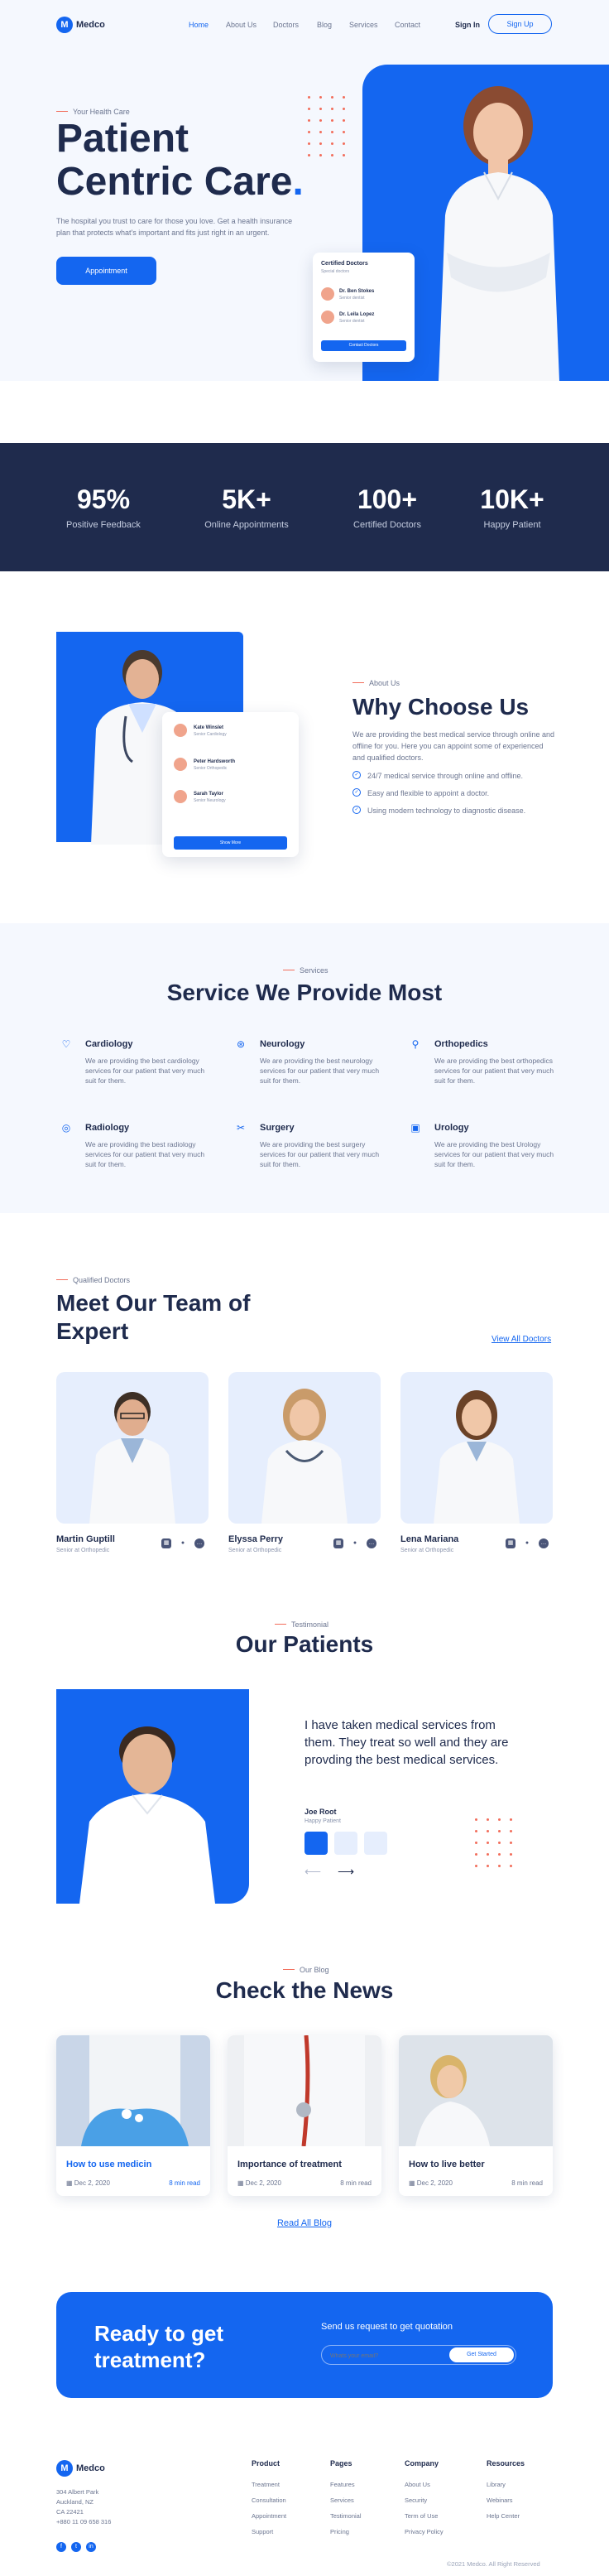  Describe the element at coordinates (91, 2547) in the screenshot. I see `linkedin-icon: in` at that location.